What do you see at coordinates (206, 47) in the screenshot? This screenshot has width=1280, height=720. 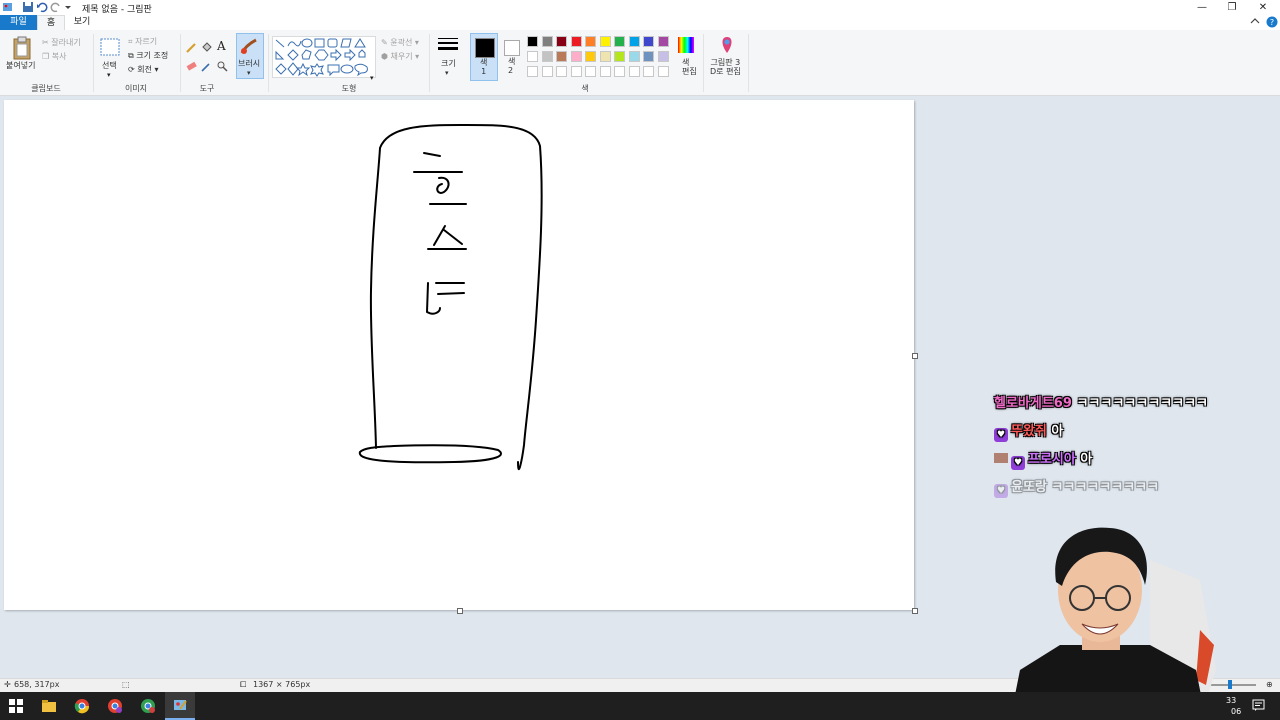 I see `fill-bucket-icon` at bounding box center [206, 47].